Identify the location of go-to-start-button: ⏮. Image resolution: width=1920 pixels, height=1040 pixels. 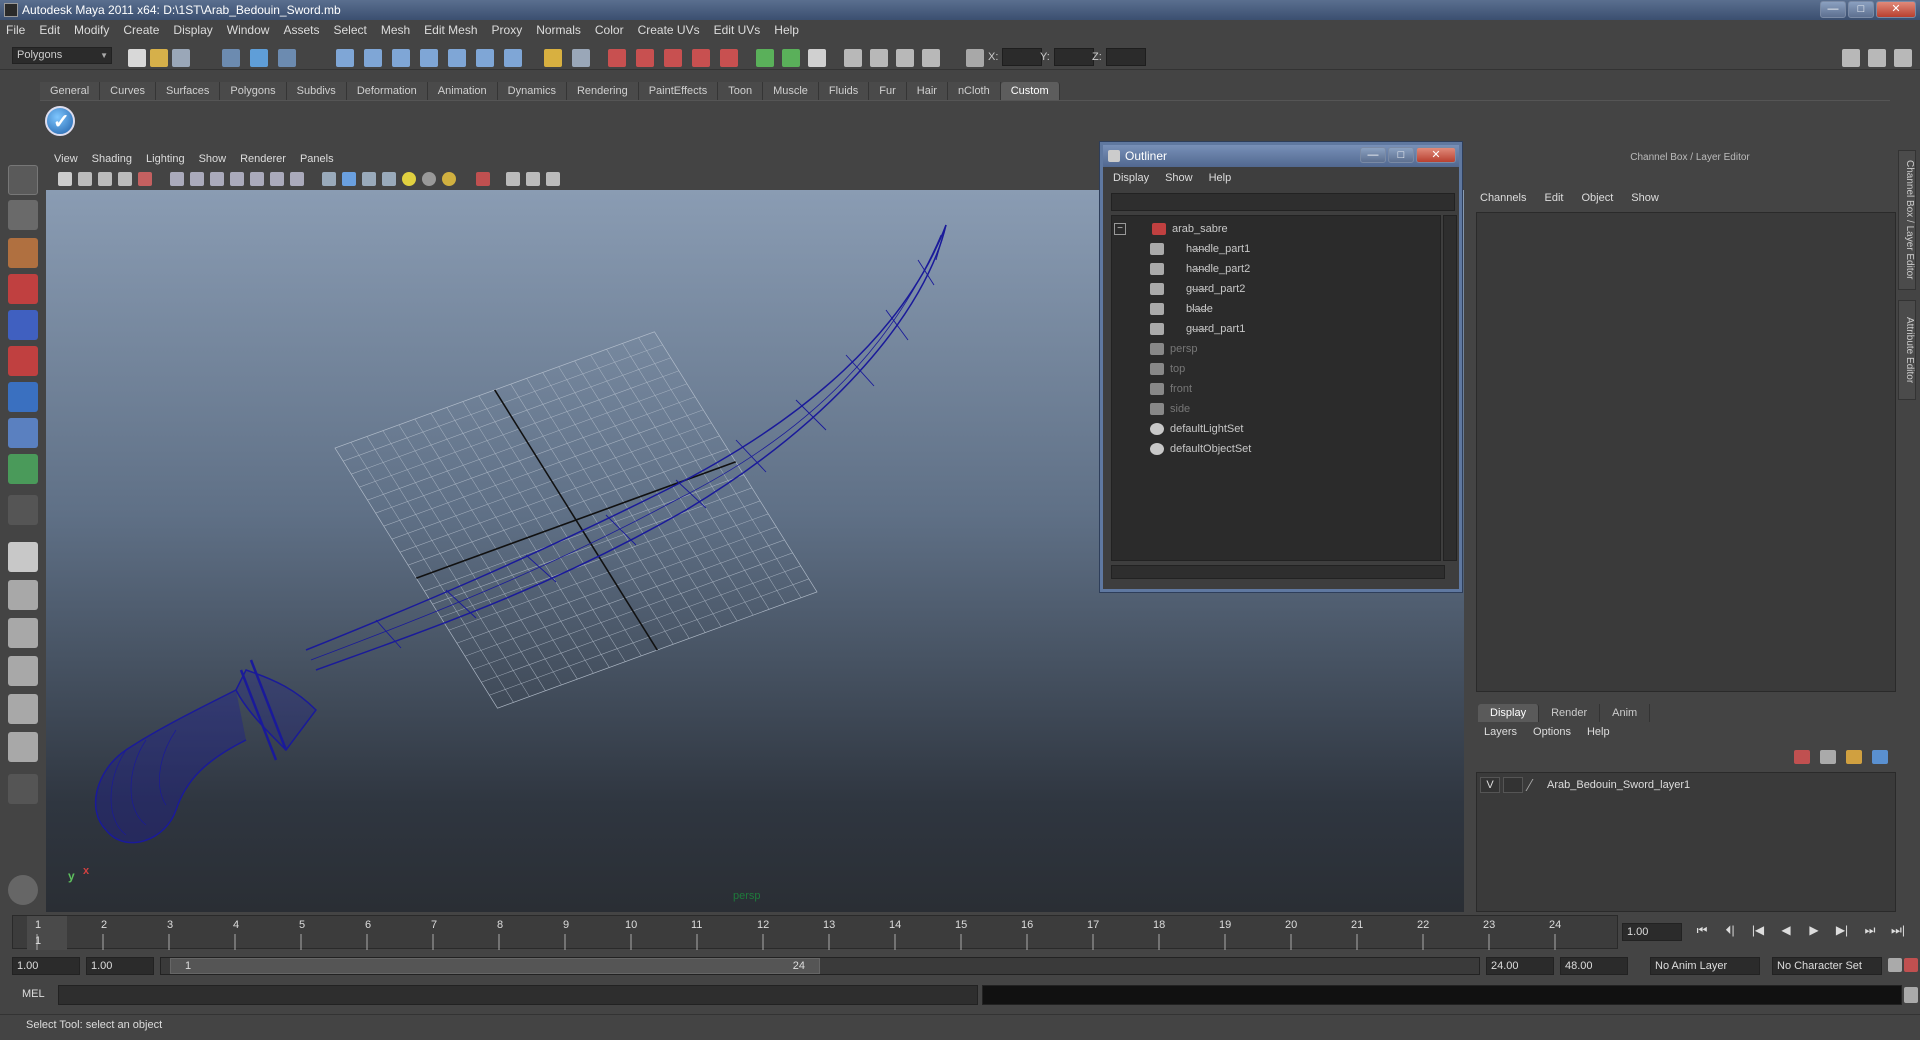
(1702, 930).